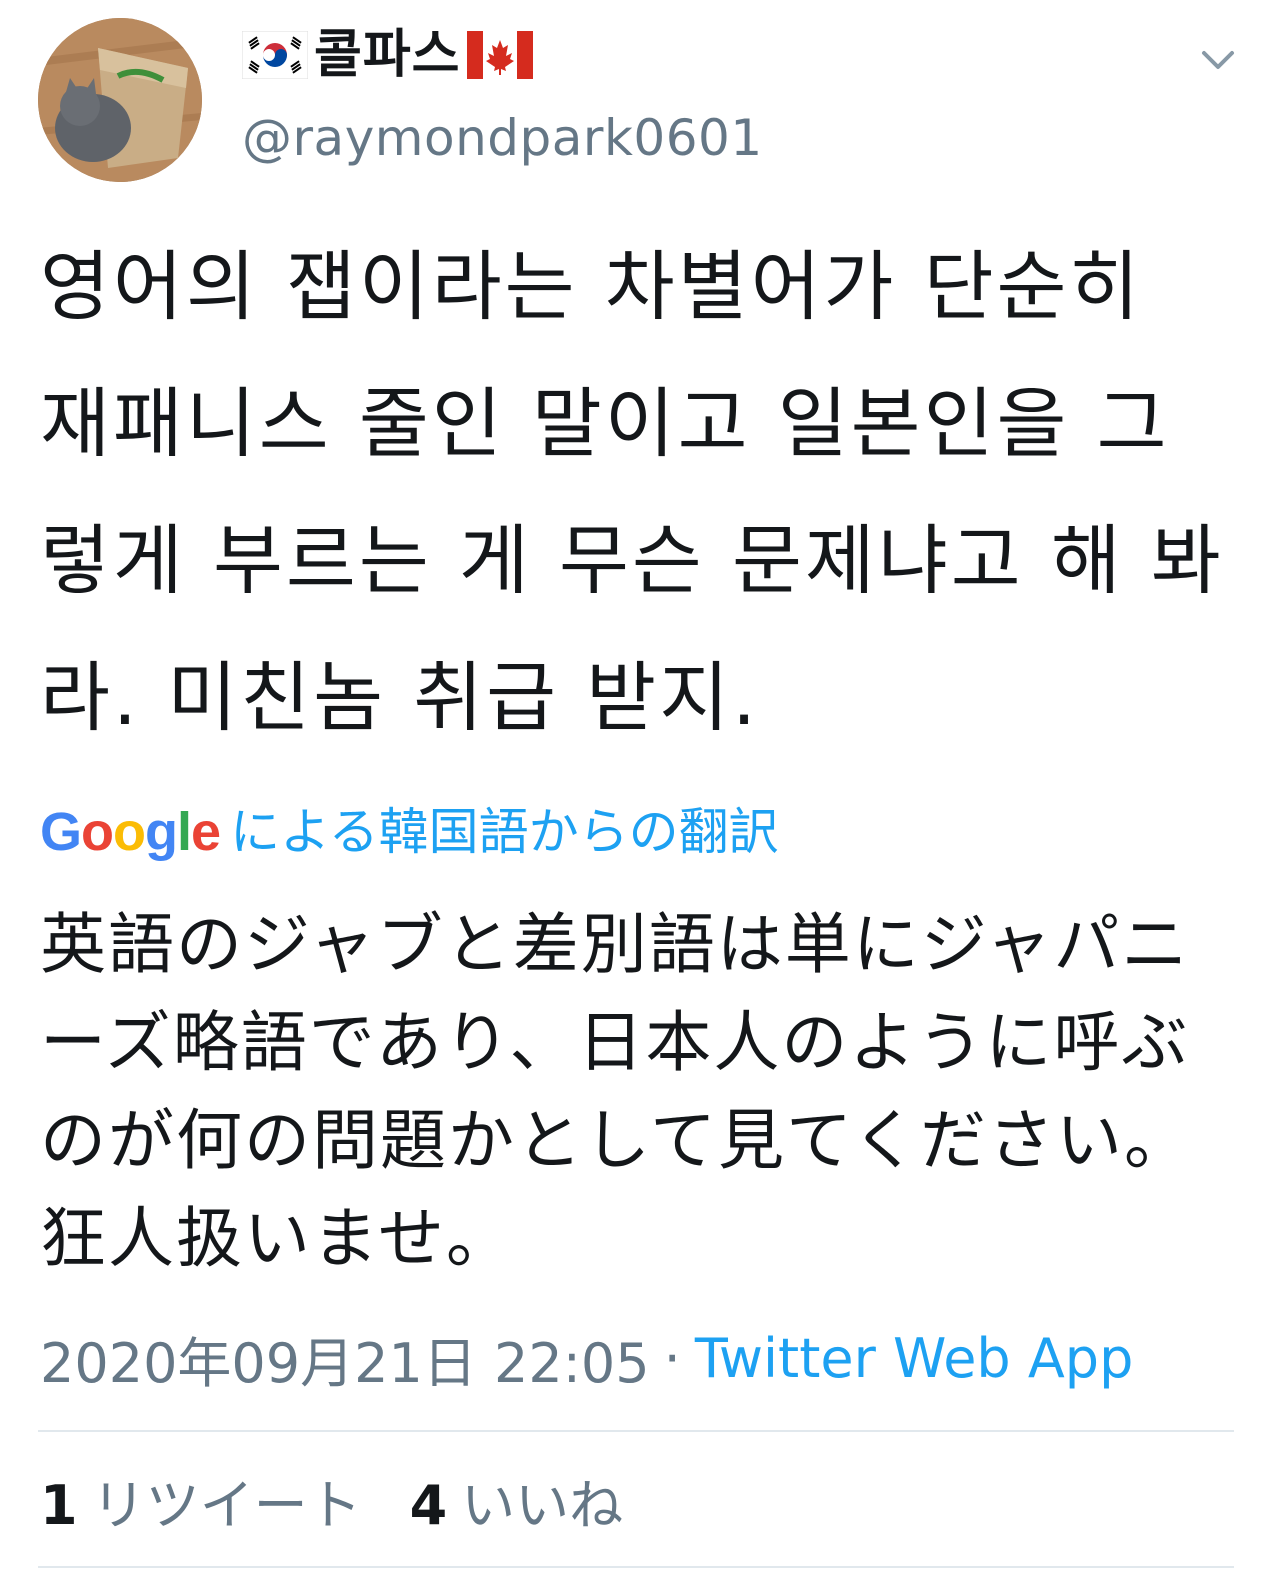 The width and height of the screenshot is (1280, 1580). Describe the element at coordinates (61, 832) in the screenshot. I see `google-logo-letter: G` at that location.